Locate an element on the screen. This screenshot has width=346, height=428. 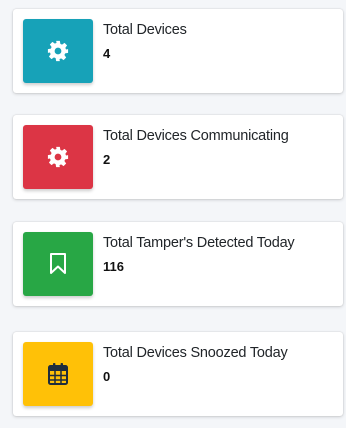
bookmark-icon is located at coordinates (58, 263).